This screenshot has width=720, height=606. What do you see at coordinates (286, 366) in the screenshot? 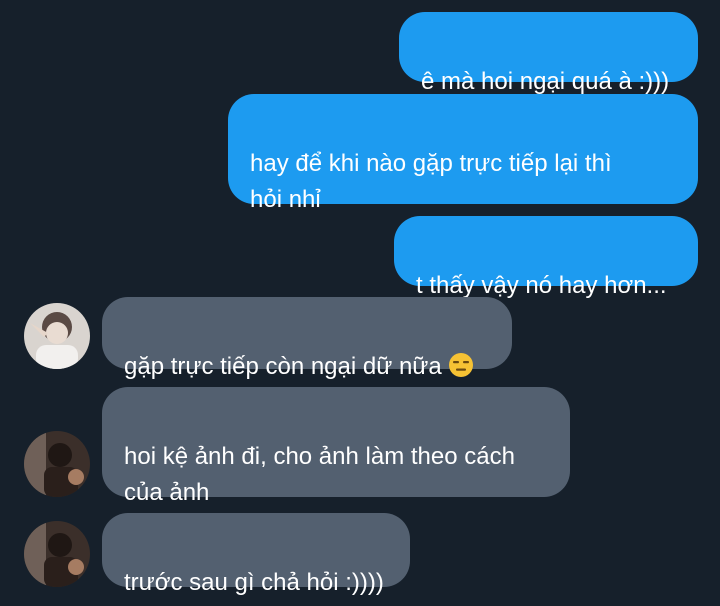
I see `message-text: gặp trực tiếp còn ngại dữ nữa` at bounding box center [286, 366].